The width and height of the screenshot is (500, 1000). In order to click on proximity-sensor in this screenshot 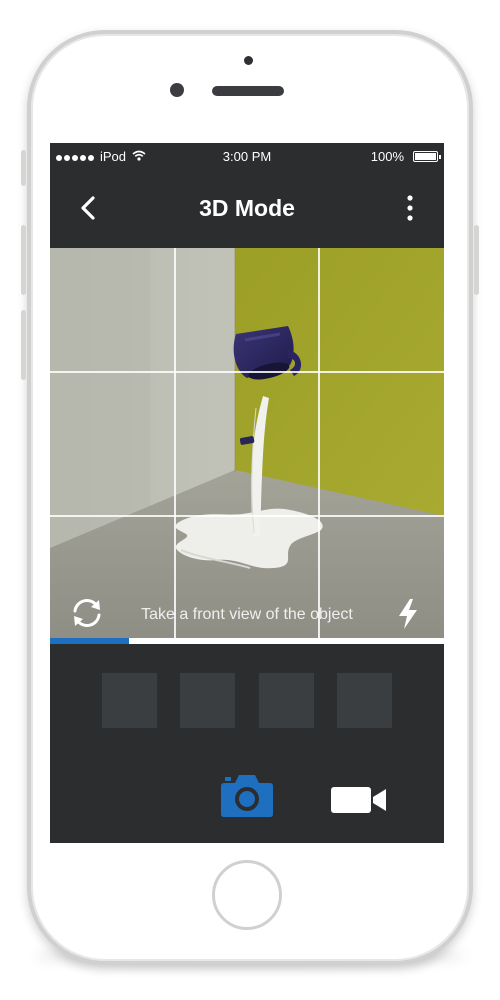, I will do `click(248, 60)`.